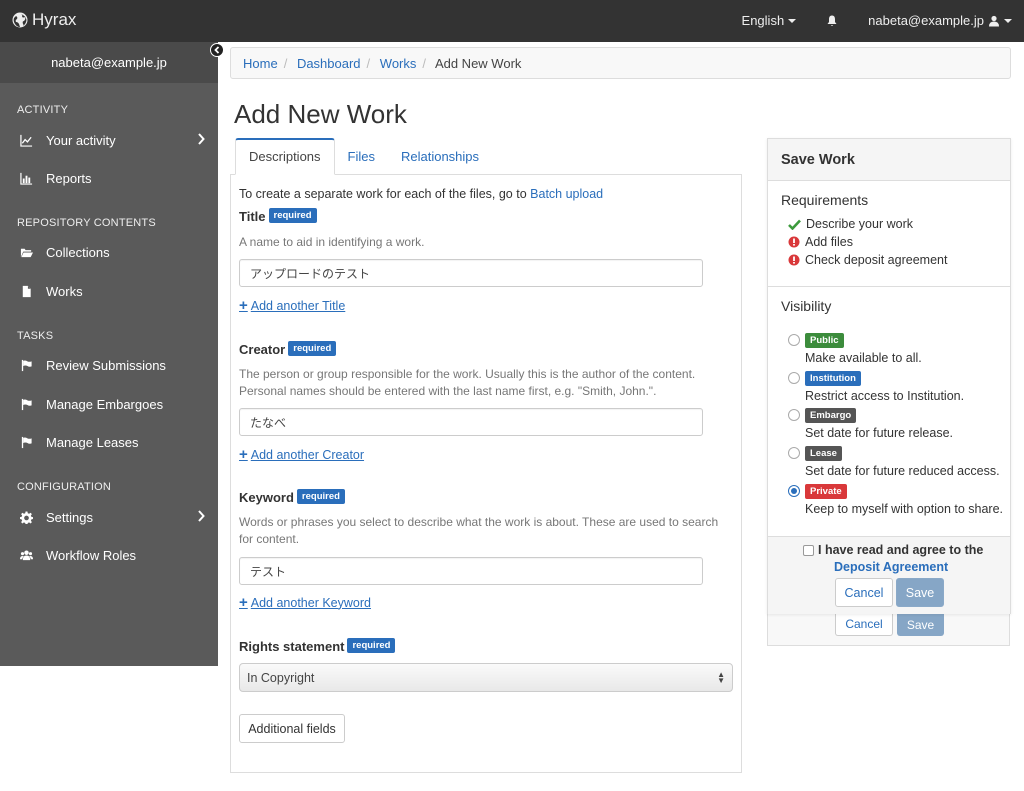  Describe the element at coordinates (329, 63) in the screenshot. I see `breadcrumb-dashboard: Dashboard` at that location.